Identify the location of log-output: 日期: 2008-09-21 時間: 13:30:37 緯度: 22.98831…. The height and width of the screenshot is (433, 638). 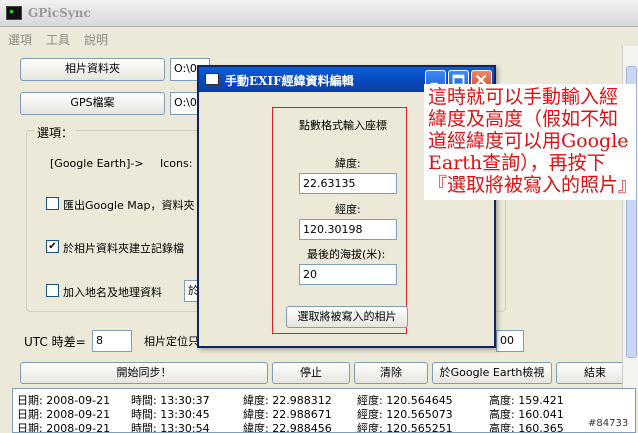
(324, 410).